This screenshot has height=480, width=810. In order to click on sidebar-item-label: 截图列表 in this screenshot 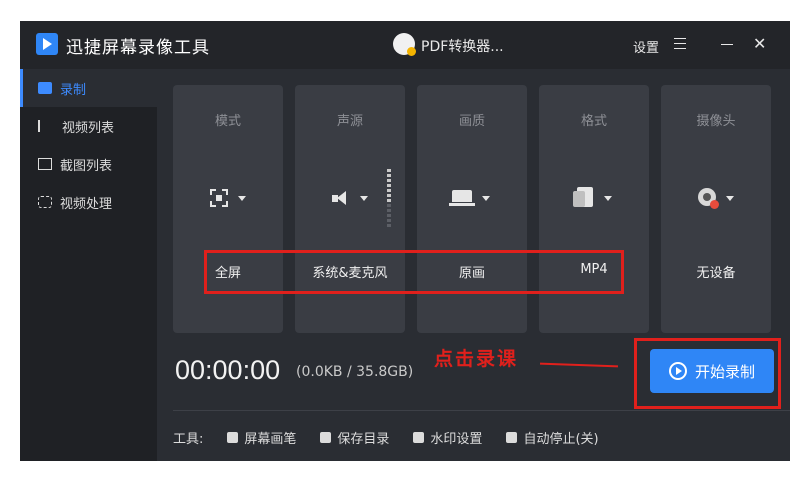, I will do `click(86, 166)`.